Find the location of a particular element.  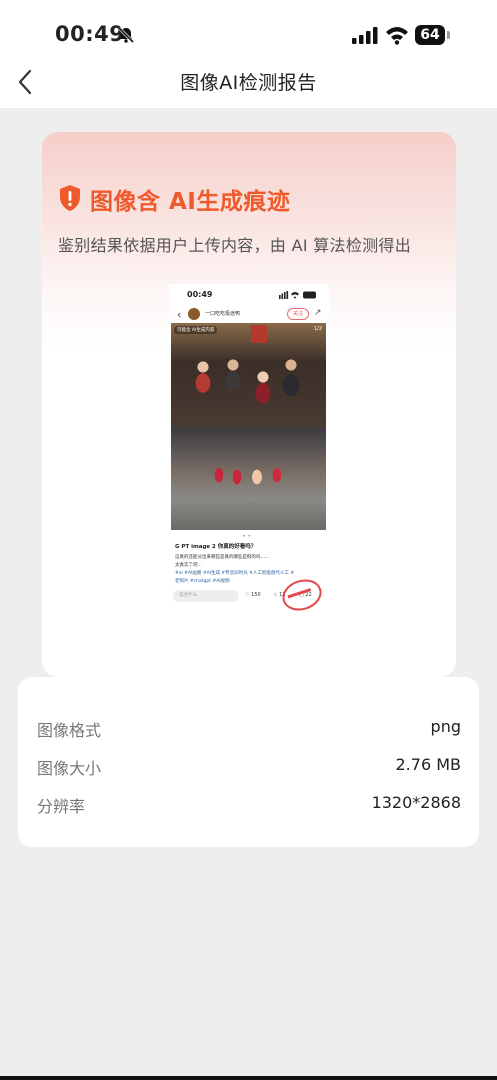

screenshot-ai-tag: 可能含 AI生成内容 is located at coordinates (196, 330).